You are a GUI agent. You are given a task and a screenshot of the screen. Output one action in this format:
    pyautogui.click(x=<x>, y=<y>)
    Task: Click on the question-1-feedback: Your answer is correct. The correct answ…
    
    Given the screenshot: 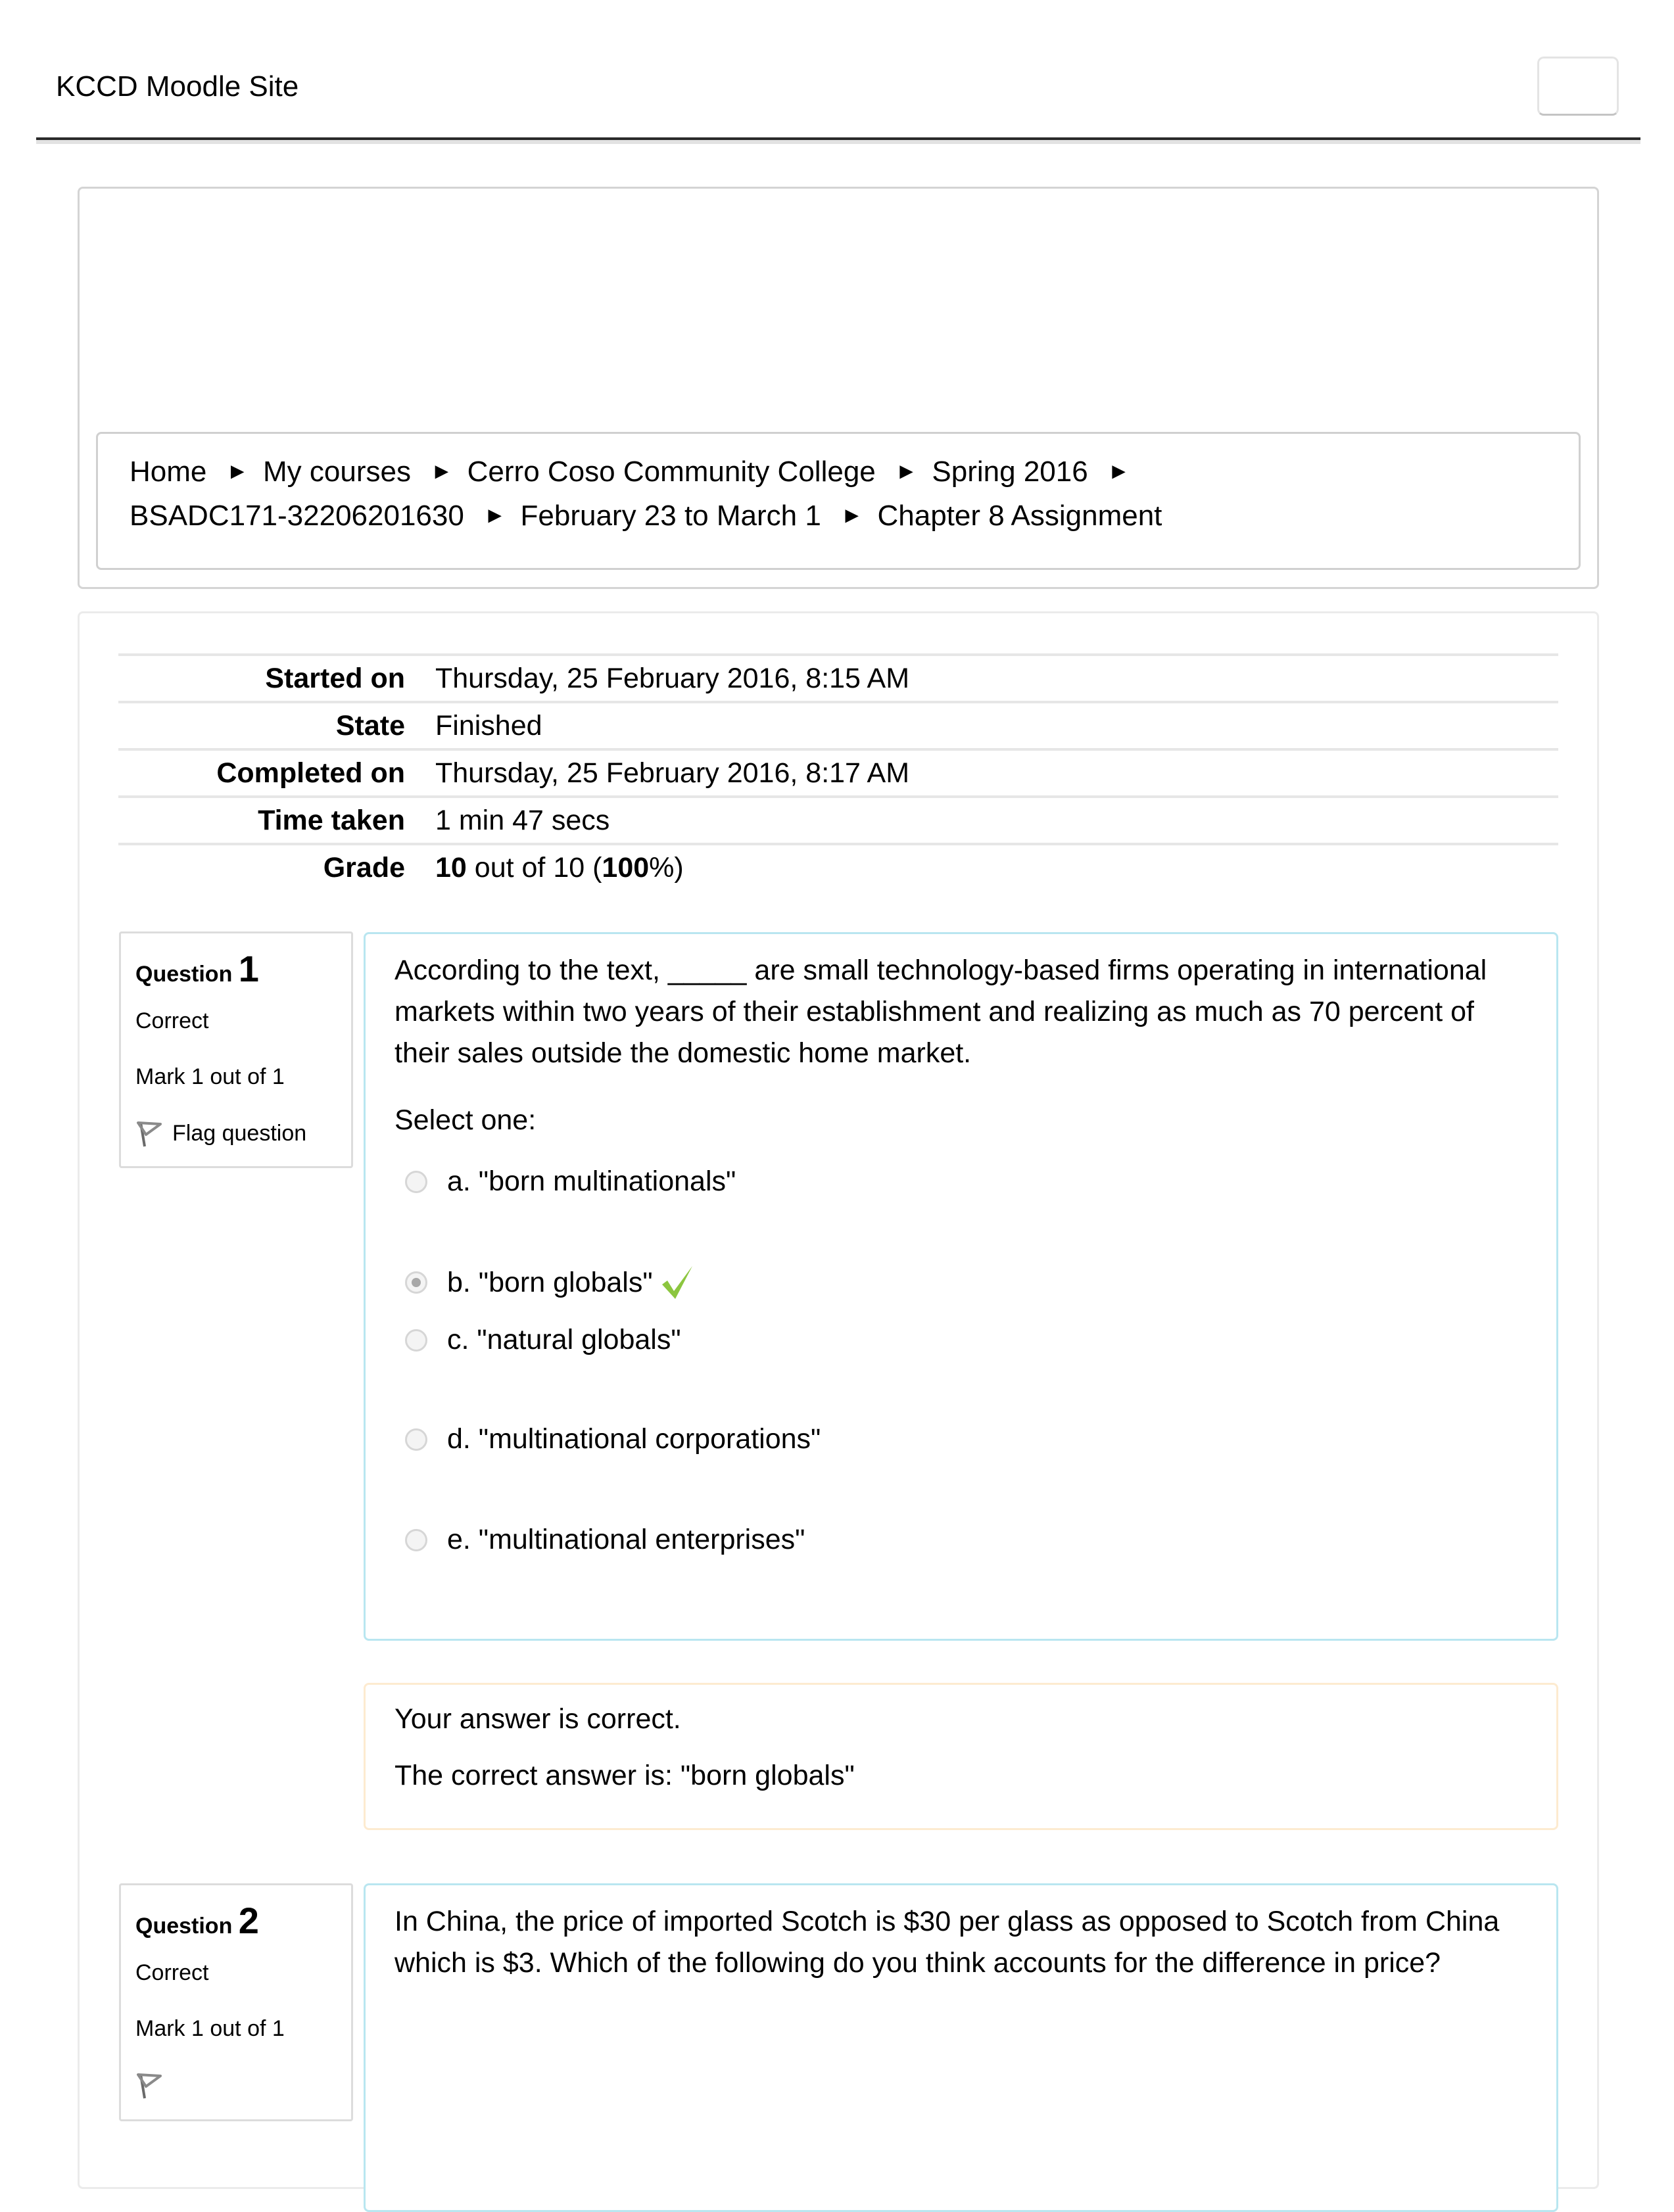 What is the action you would take?
    pyautogui.click(x=961, y=1756)
    